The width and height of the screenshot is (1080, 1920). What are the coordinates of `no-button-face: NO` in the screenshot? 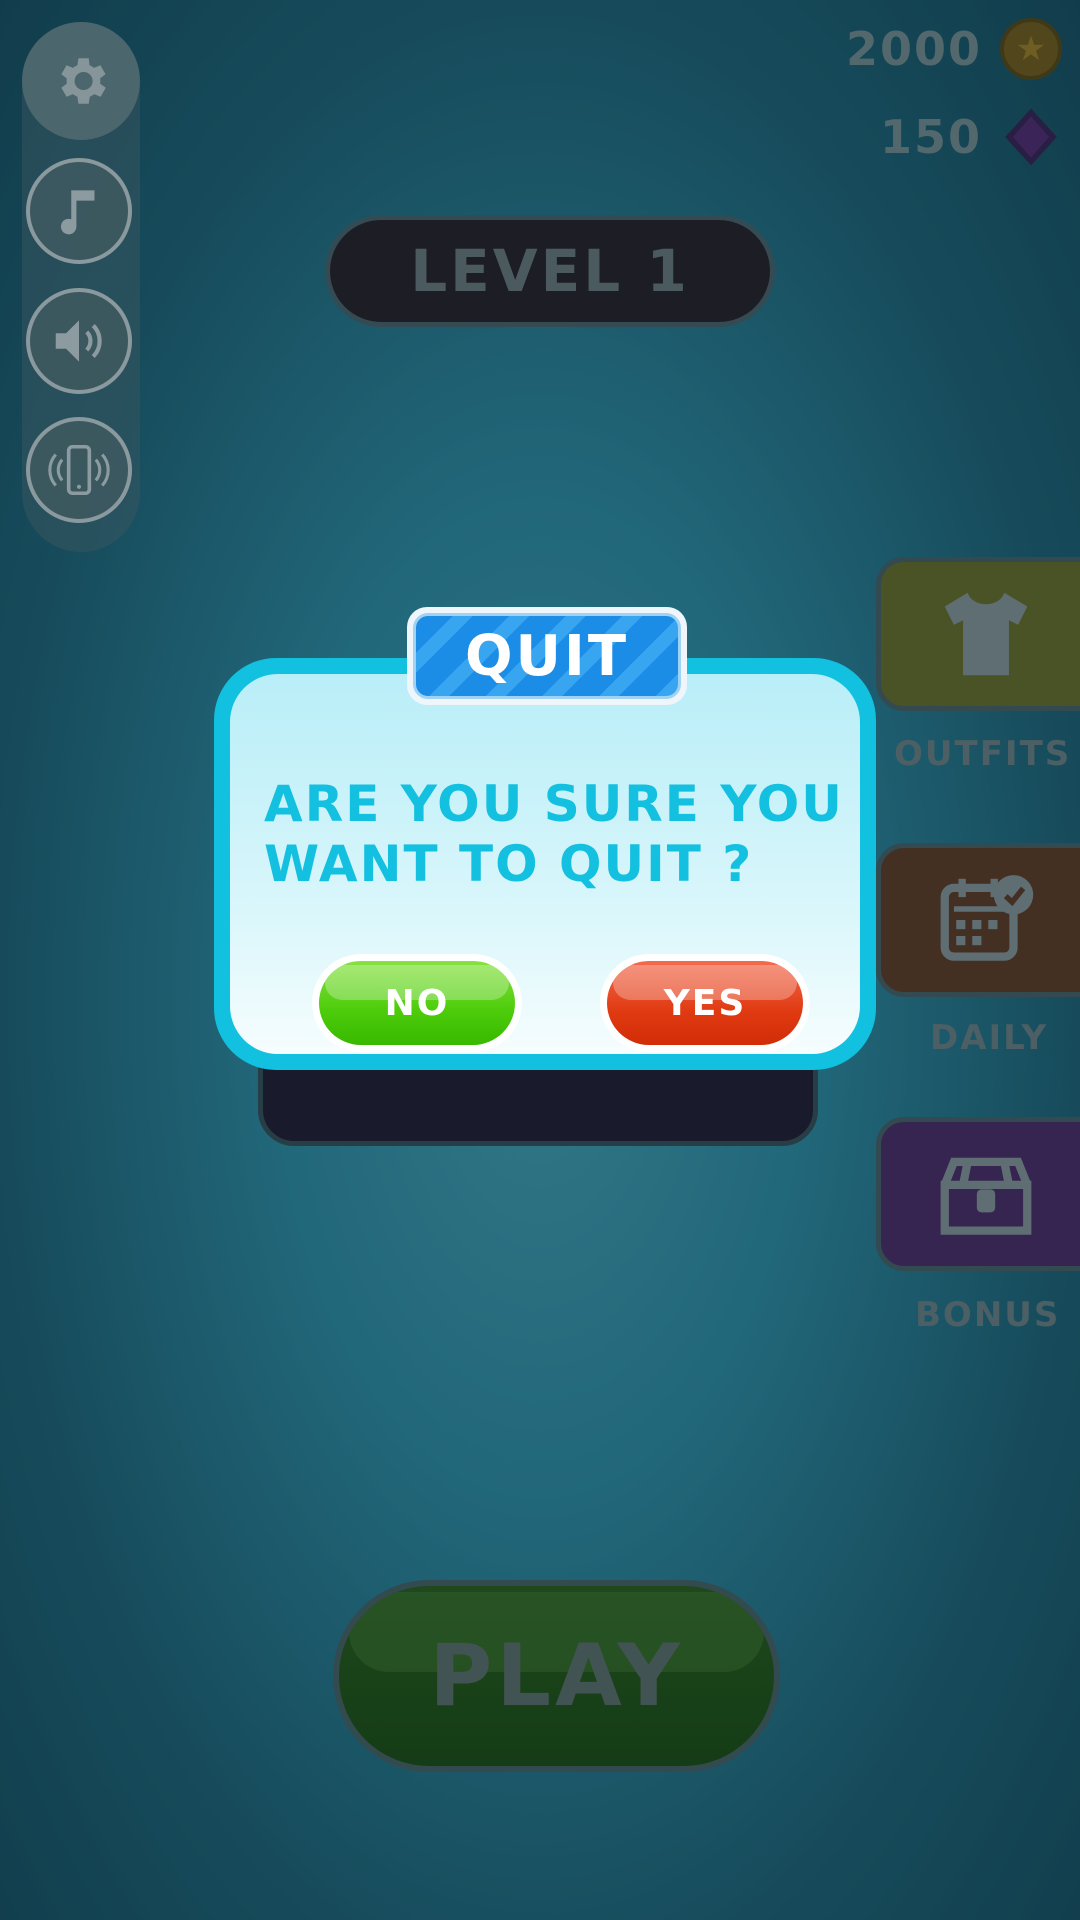 It's located at (417, 1003).